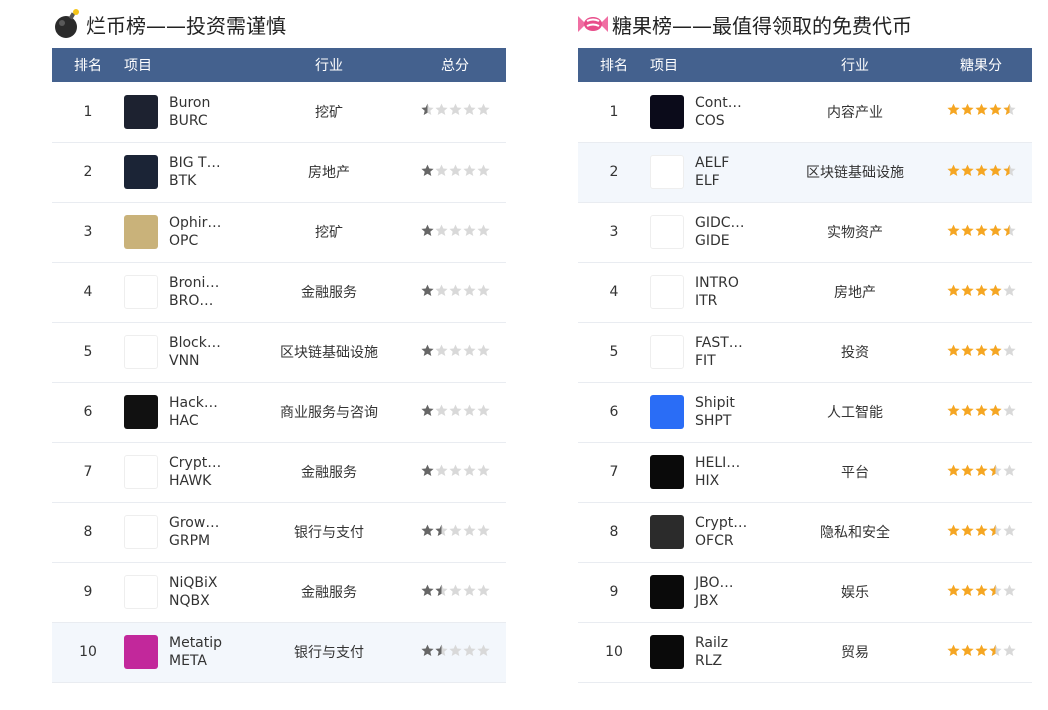  What do you see at coordinates (805, 292) in the screenshot?
I see `table-row: 4 INTRO ITR 房地产` at bounding box center [805, 292].